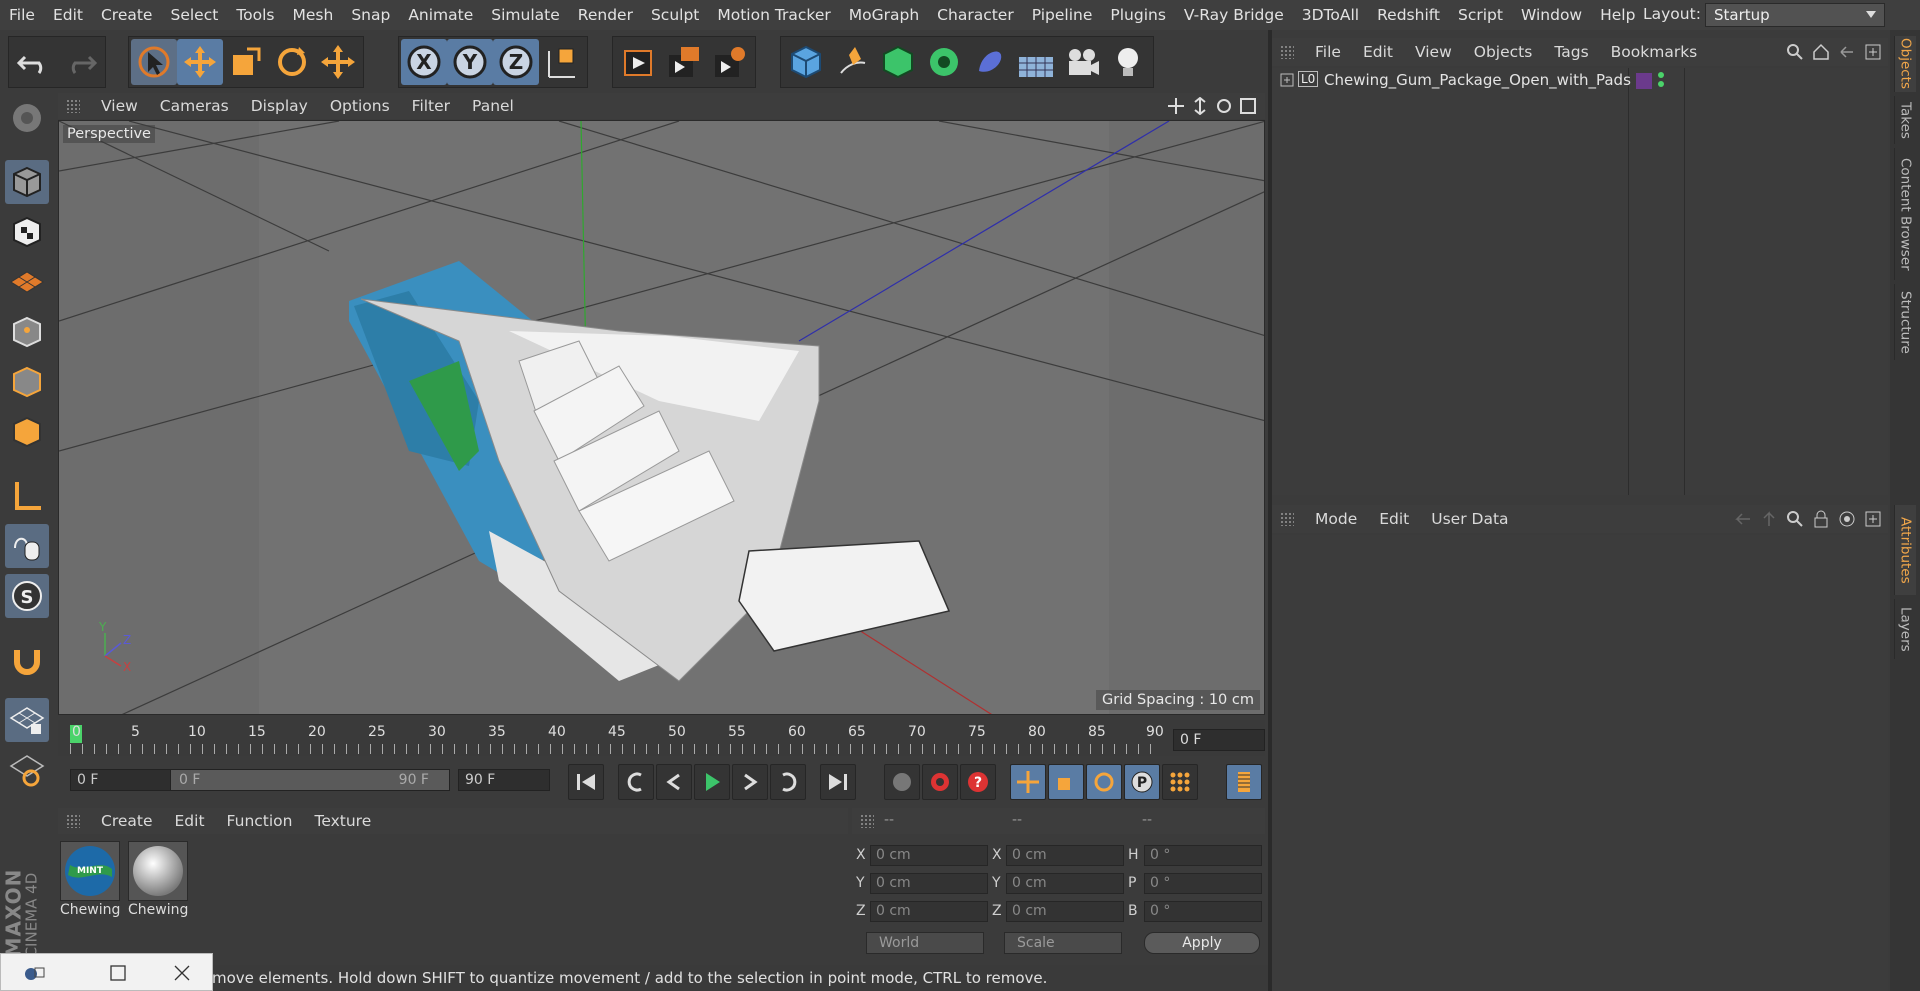 This screenshot has height=991, width=1920. What do you see at coordinates (1066, 782) in the screenshot?
I see `key-scale-icon` at bounding box center [1066, 782].